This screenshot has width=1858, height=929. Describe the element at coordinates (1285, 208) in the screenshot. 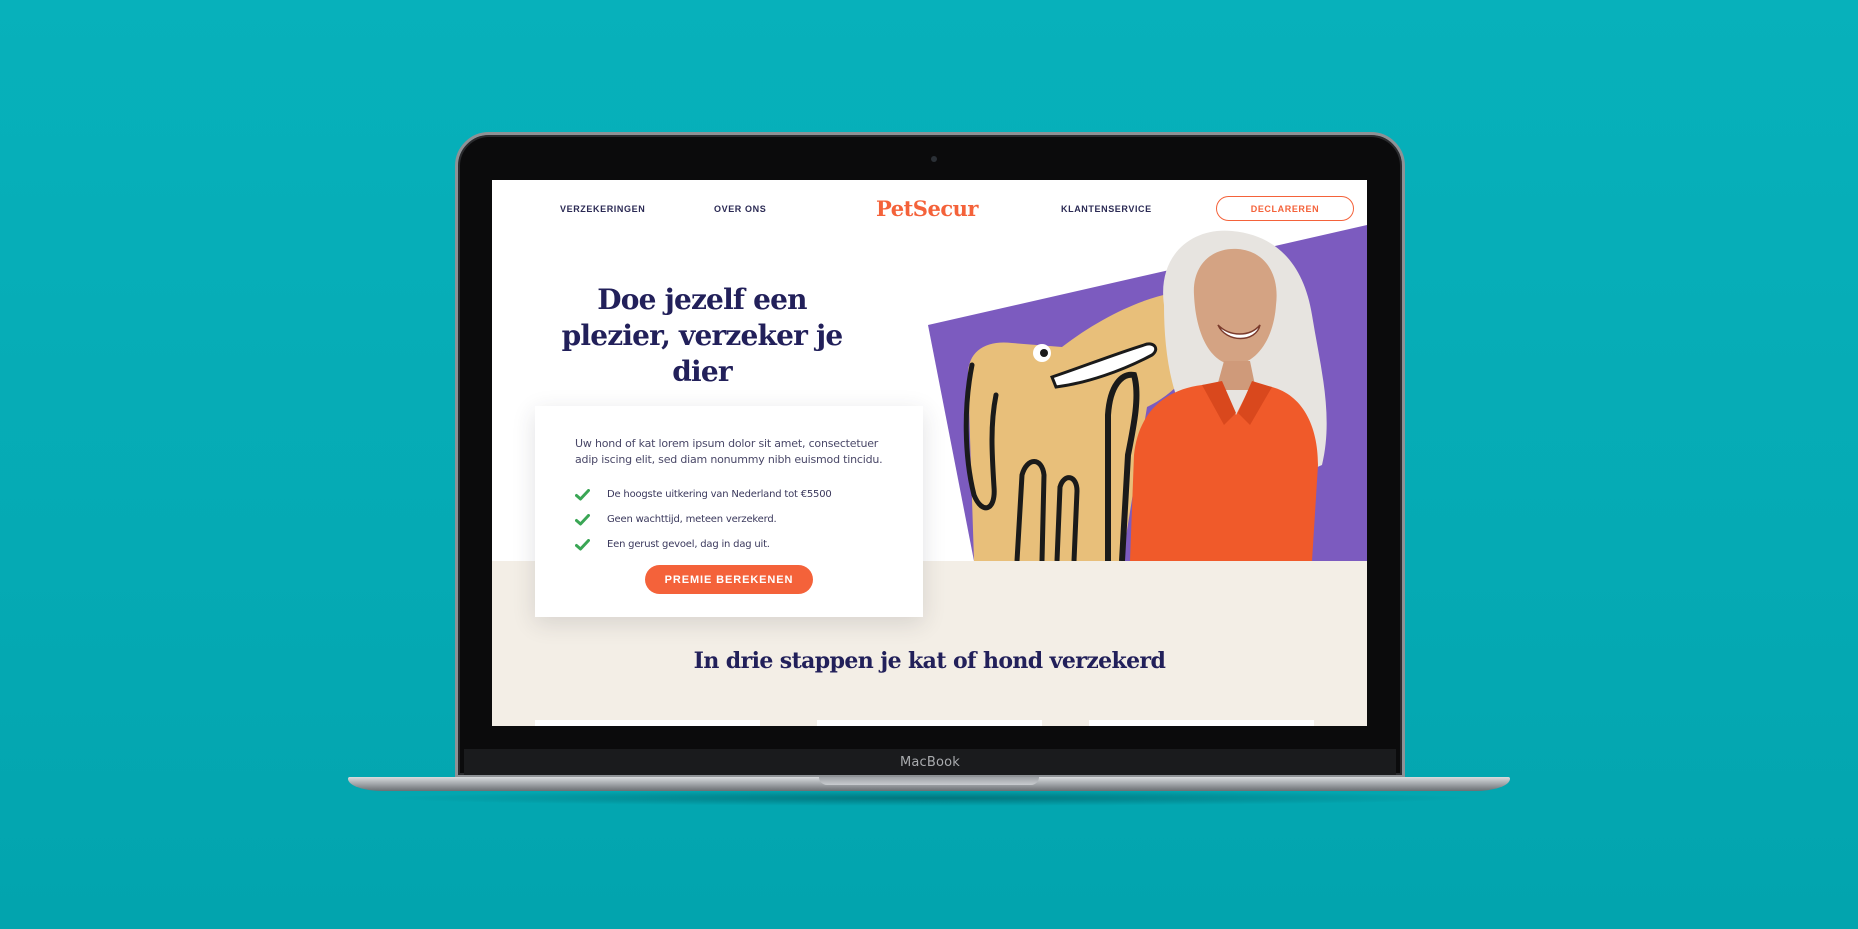

I see `declareren-button: DECLAREREN` at that location.